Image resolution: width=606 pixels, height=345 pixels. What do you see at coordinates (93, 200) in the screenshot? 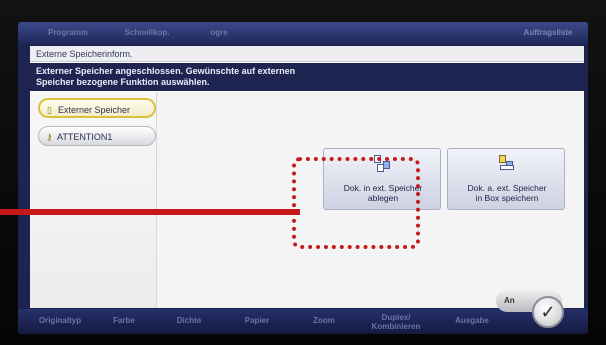
I see `side-panel: ▯ Externer Speicher ⚷ ATTENTION1` at bounding box center [93, 200].